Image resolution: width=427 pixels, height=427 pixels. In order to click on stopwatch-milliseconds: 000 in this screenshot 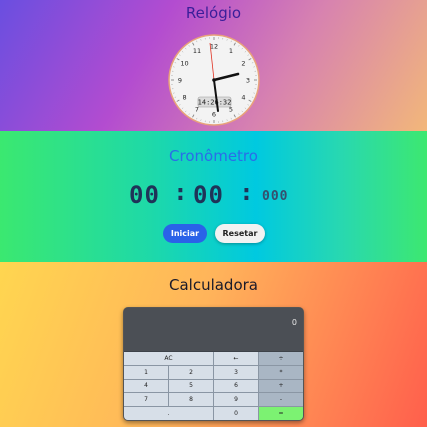, I will do `click(275, 196)`.